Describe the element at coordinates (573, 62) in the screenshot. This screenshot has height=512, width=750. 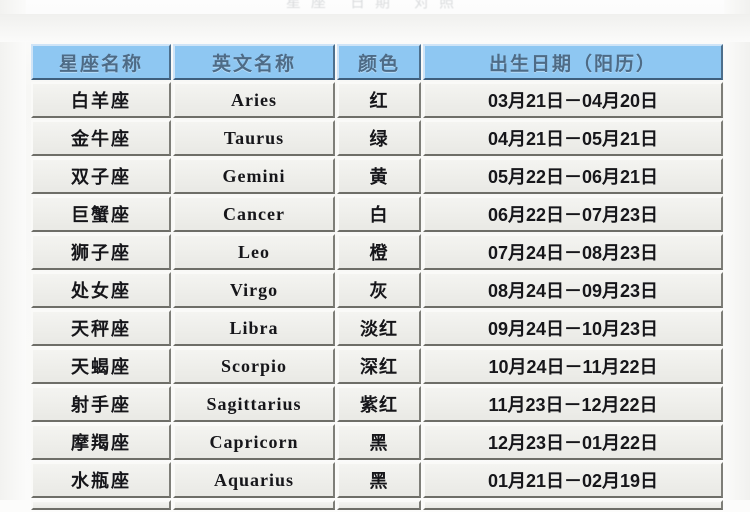
I see `column-header-birth-date: 出生日期（阳历）` at that location.